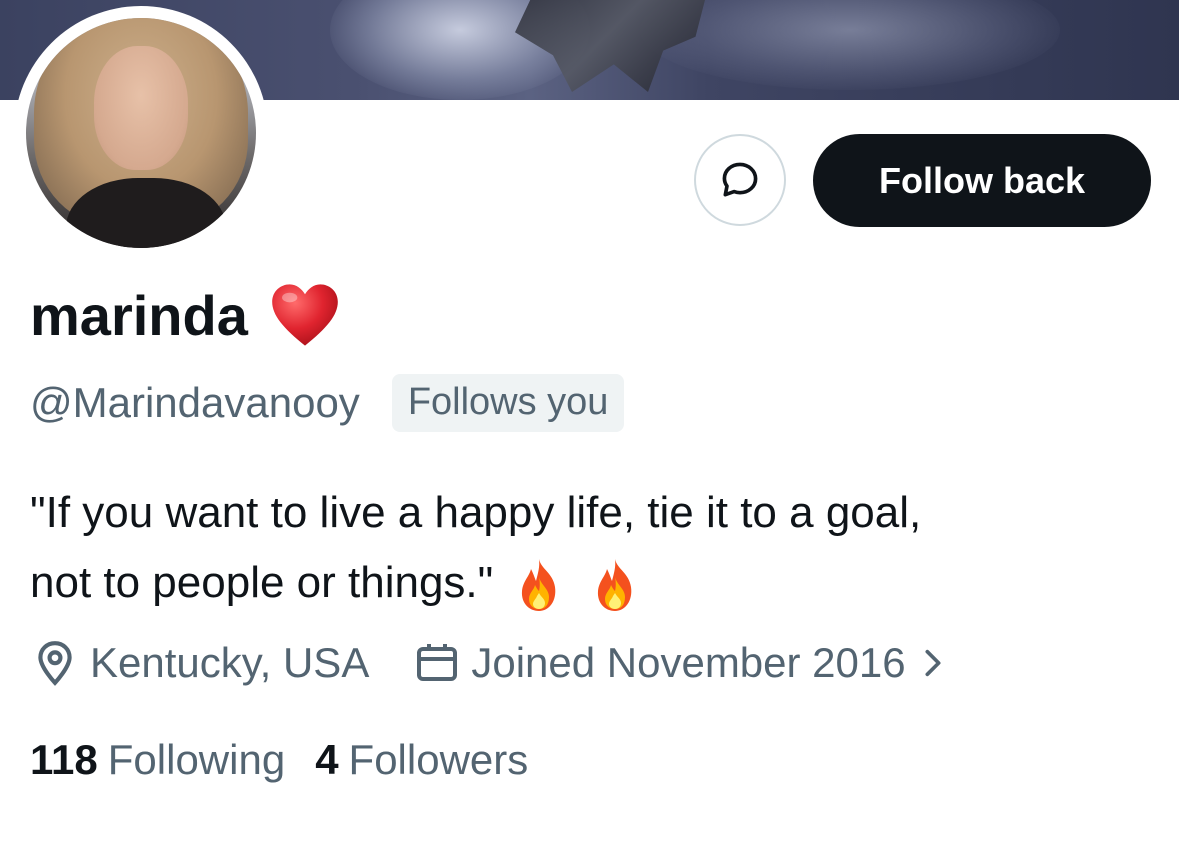  What do you see at coordinates (438, 759) in the screenshot?
I see `followers-label: Followers` at bounding box center [438, 759].